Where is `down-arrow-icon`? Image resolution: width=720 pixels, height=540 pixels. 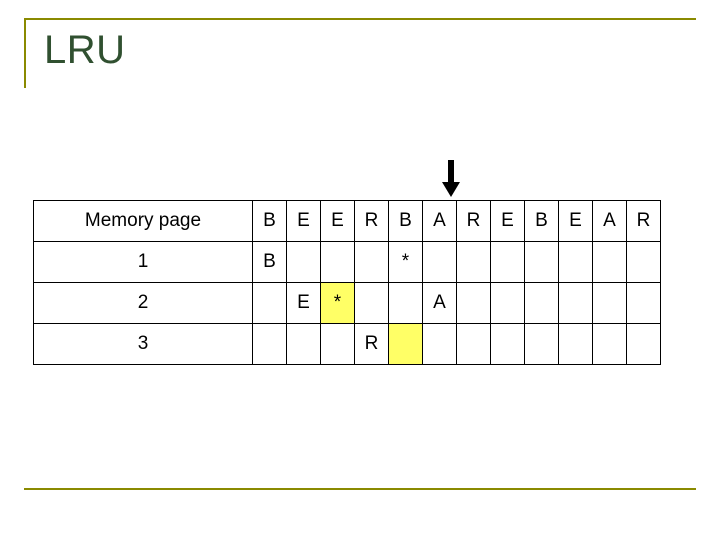 down-arrow-icon is located at coordinates (451, 179).